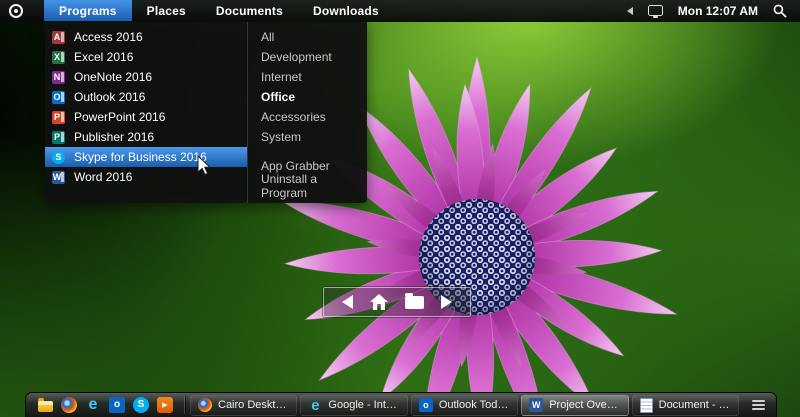  Describe the element at coordinates (120, 117) in the screenshot. I see `program-label: PowerPoint 2016` at that location.